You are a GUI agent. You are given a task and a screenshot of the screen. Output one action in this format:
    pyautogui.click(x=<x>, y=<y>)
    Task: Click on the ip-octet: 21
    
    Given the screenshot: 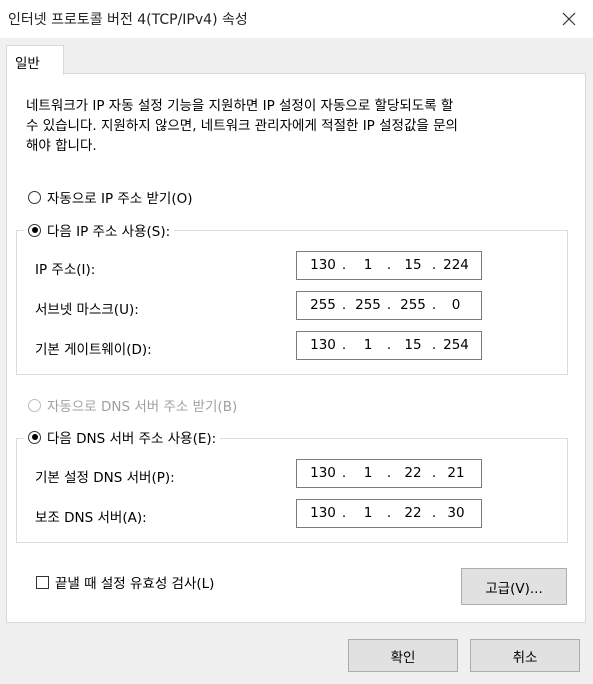 What is the action you would take?
    pyautogui.click(x=456, y=473)
    